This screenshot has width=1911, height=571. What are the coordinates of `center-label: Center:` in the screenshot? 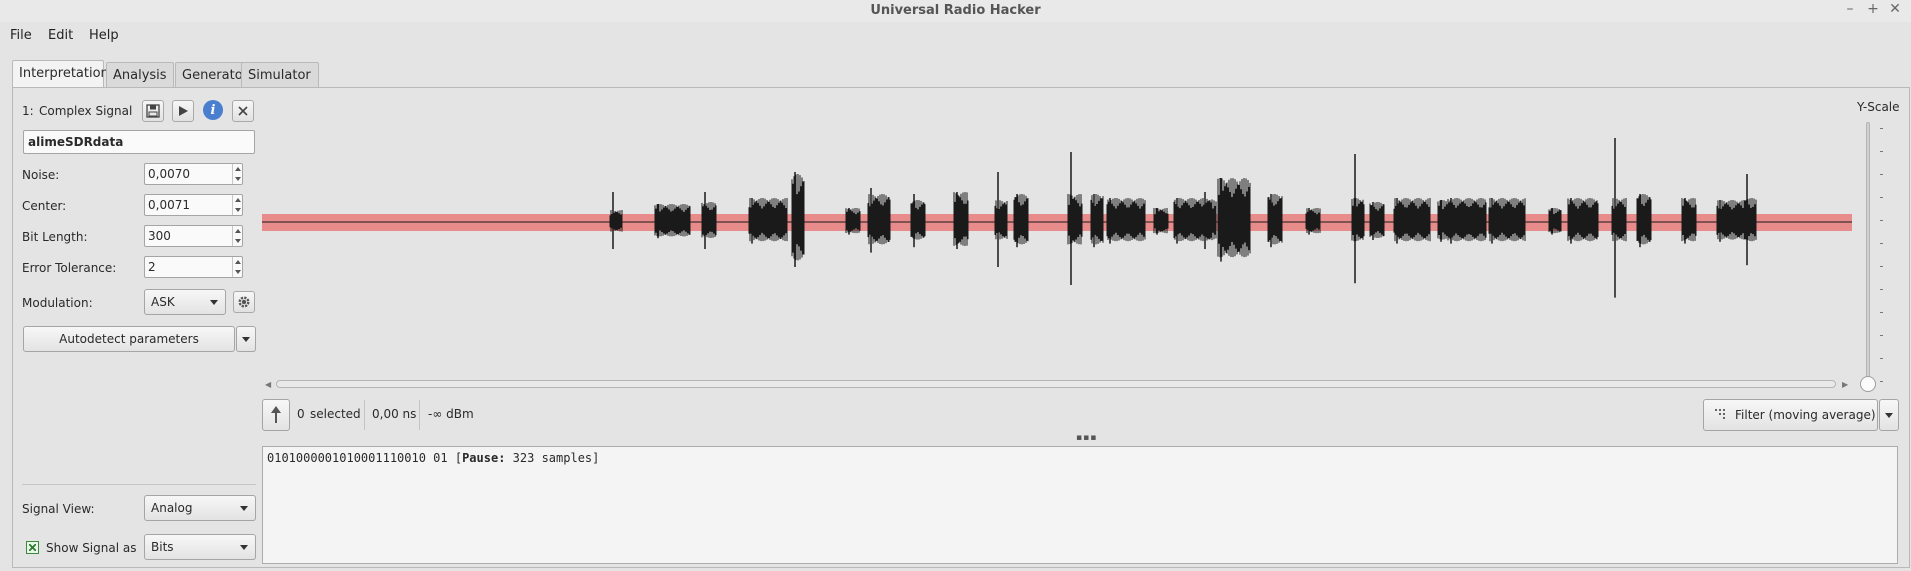 It's located at (44, 206).